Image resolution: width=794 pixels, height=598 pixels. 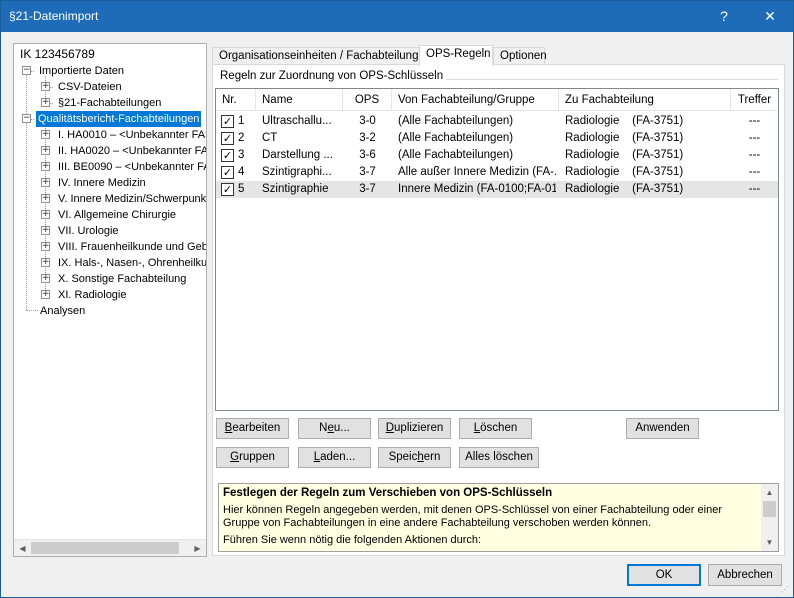 I want to click on scroll-down-icon: ▼, so click(x=769, y=542).